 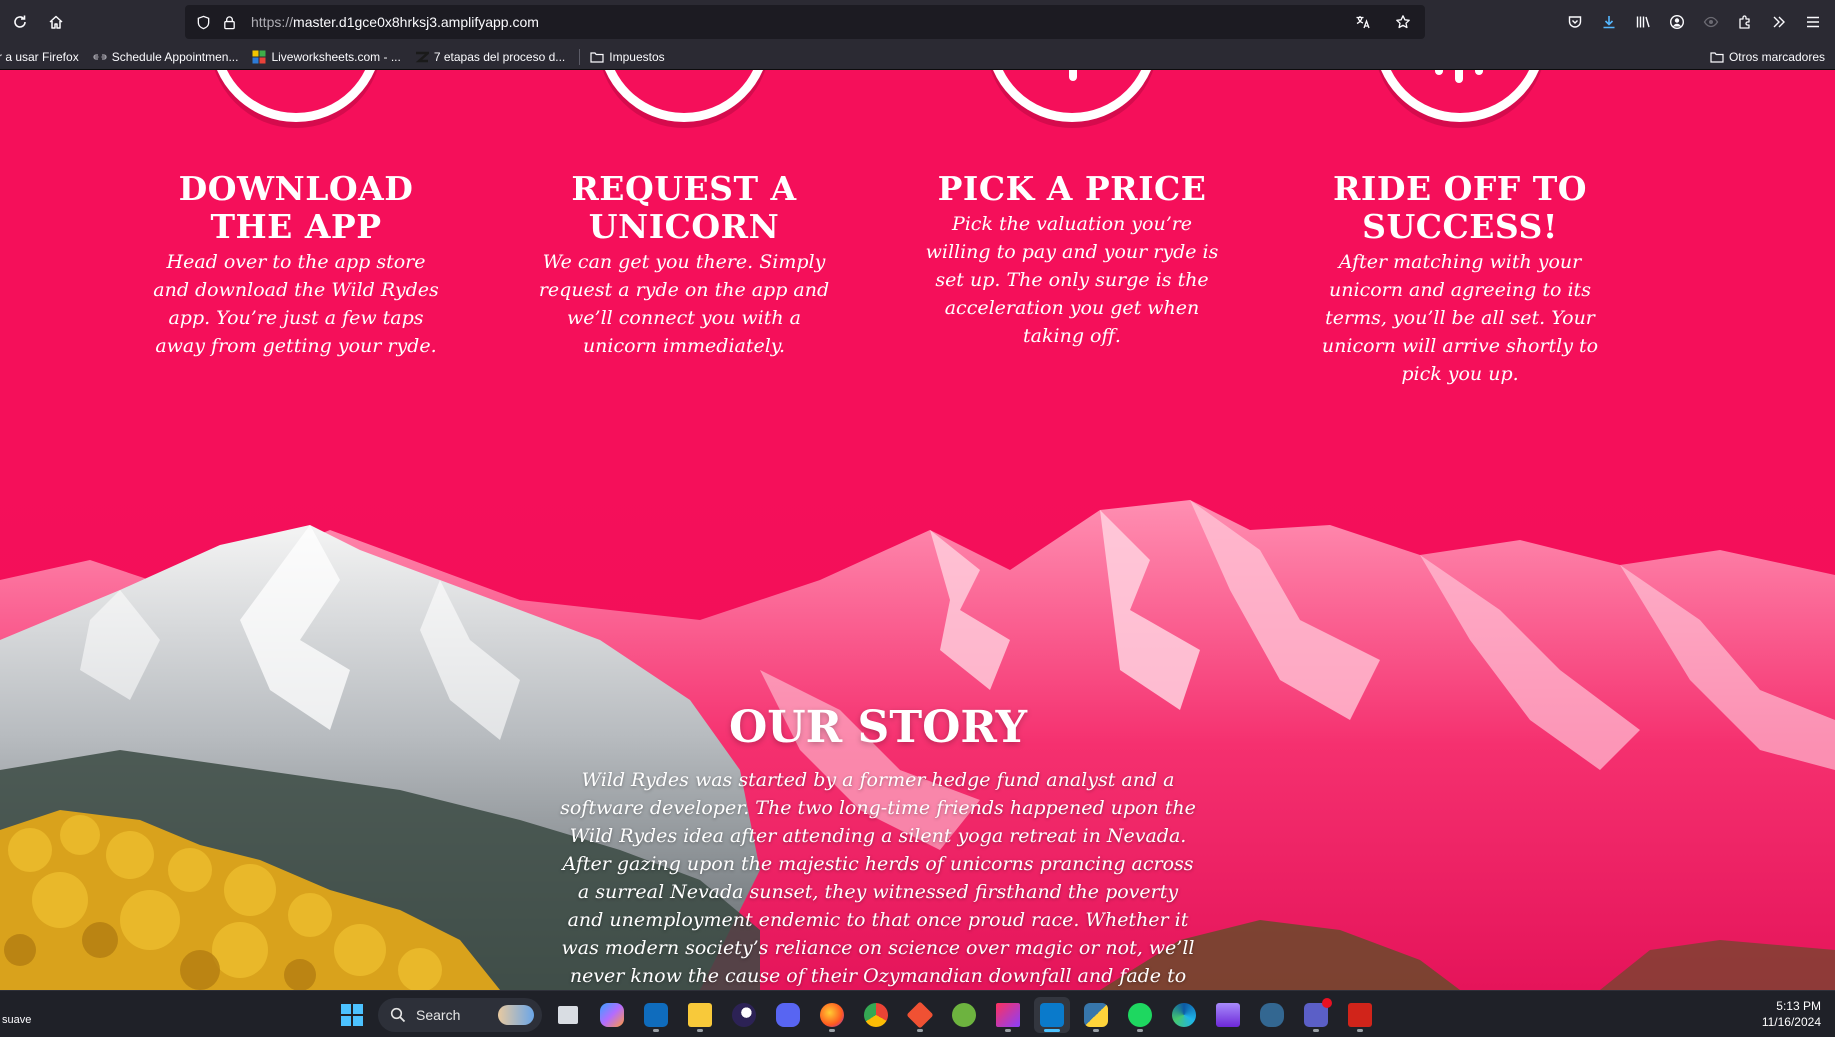 I want to click on extensions-icon, so click(x=1745, y=22).